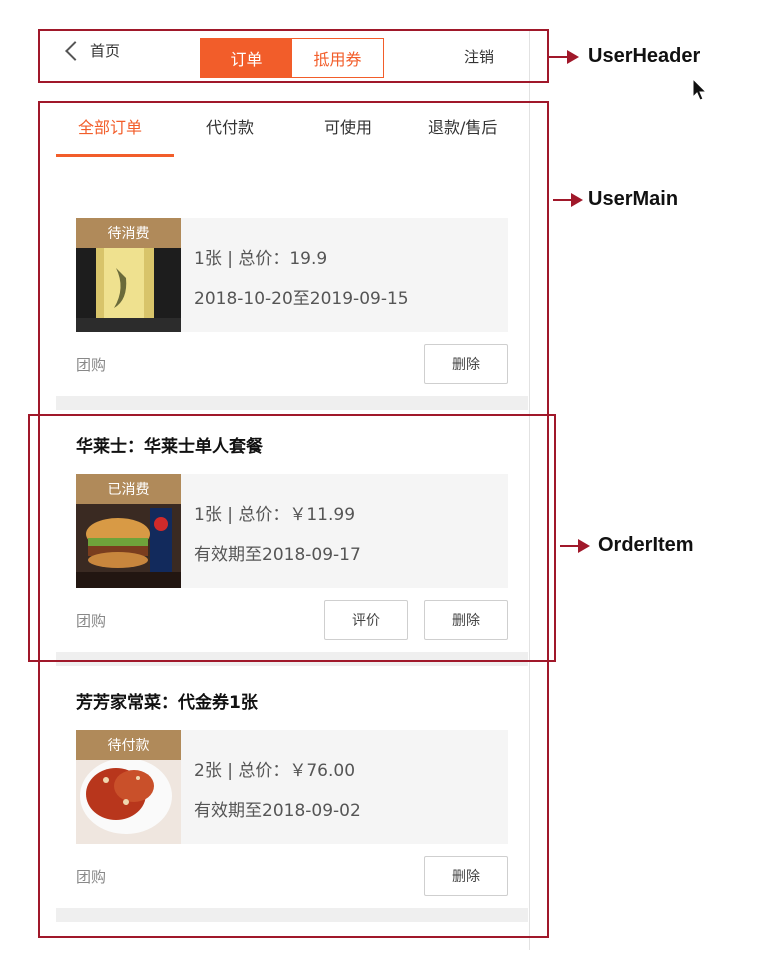 This screenshot has width=759, height=956. I want to click on order-item-arrow-icon, so click(575, 546).